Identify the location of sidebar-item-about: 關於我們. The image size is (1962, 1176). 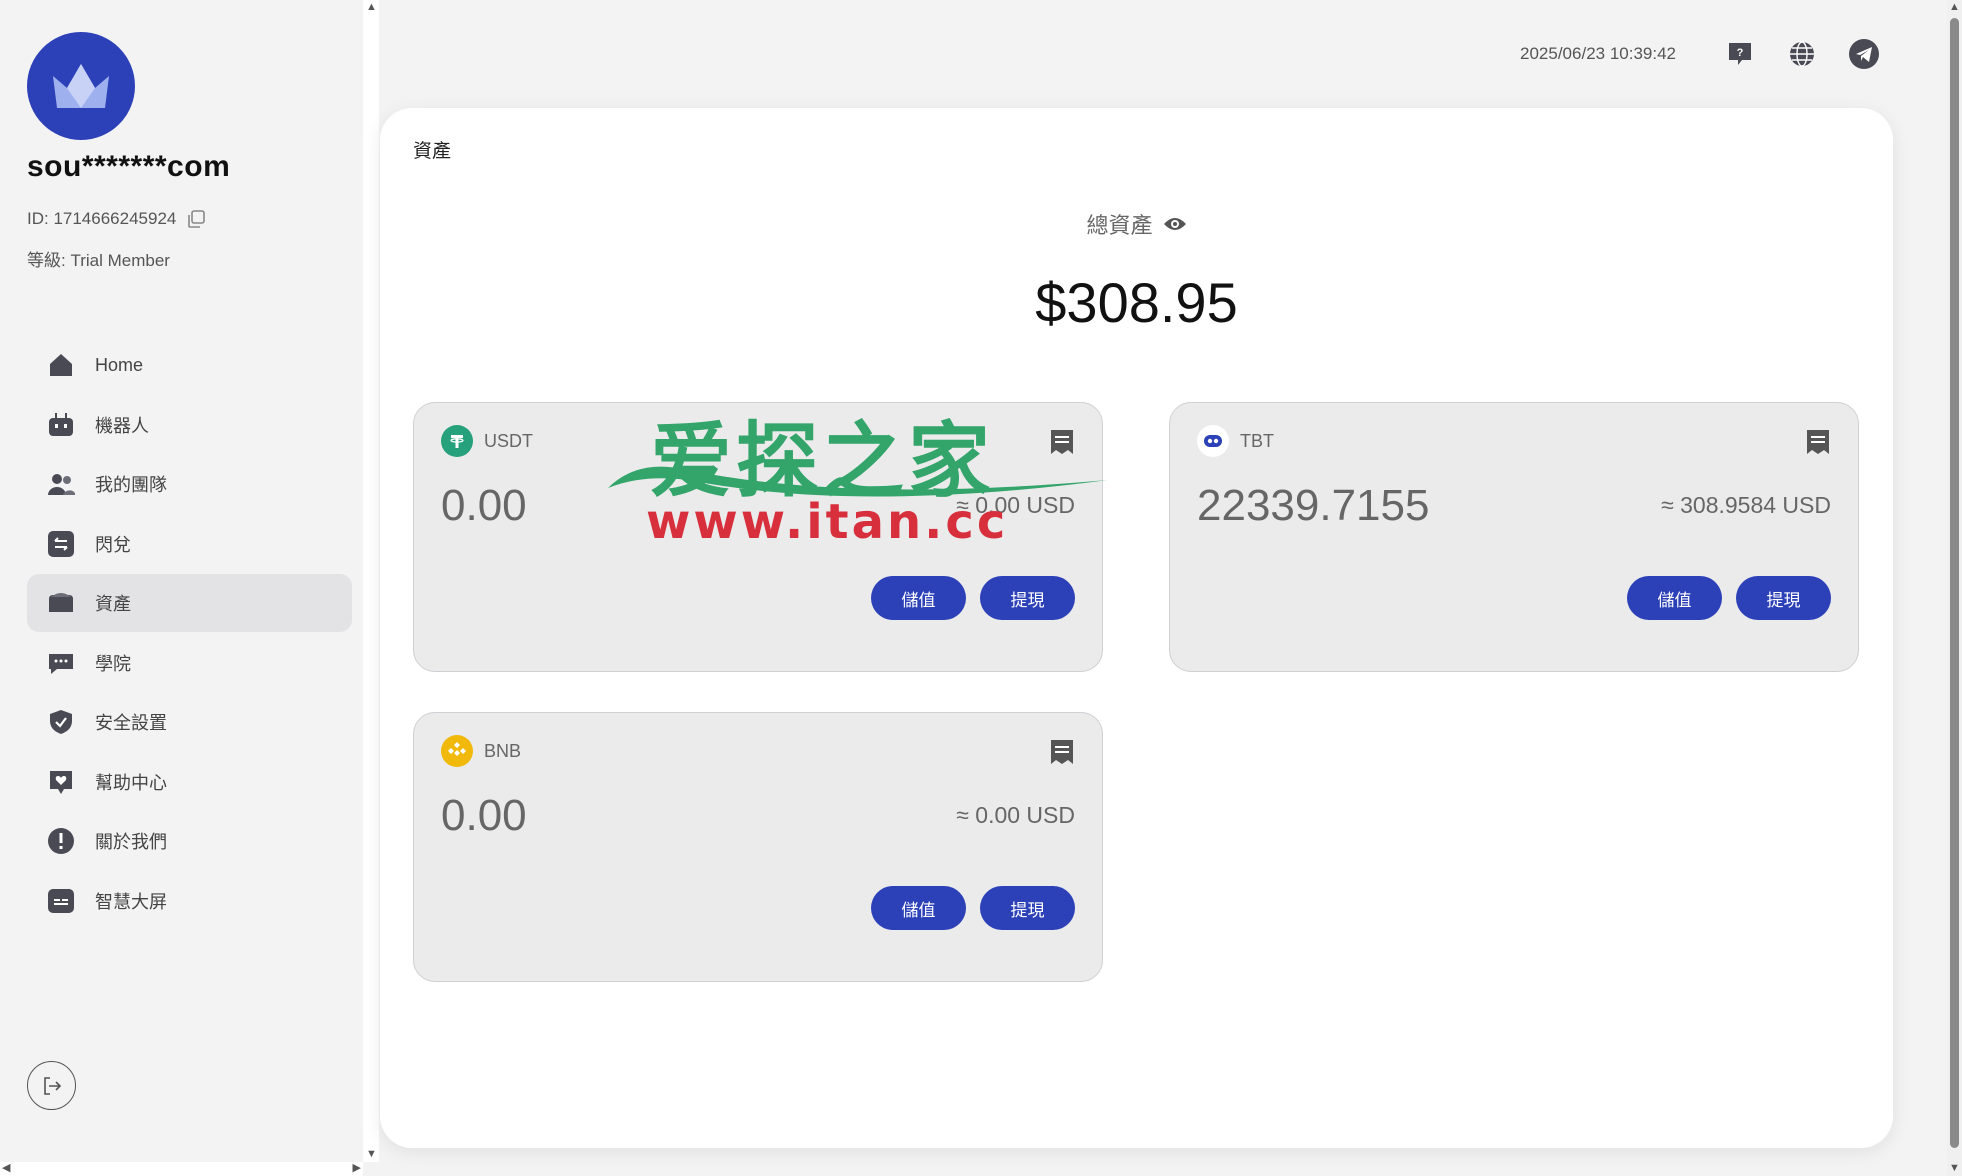
(189, 841).